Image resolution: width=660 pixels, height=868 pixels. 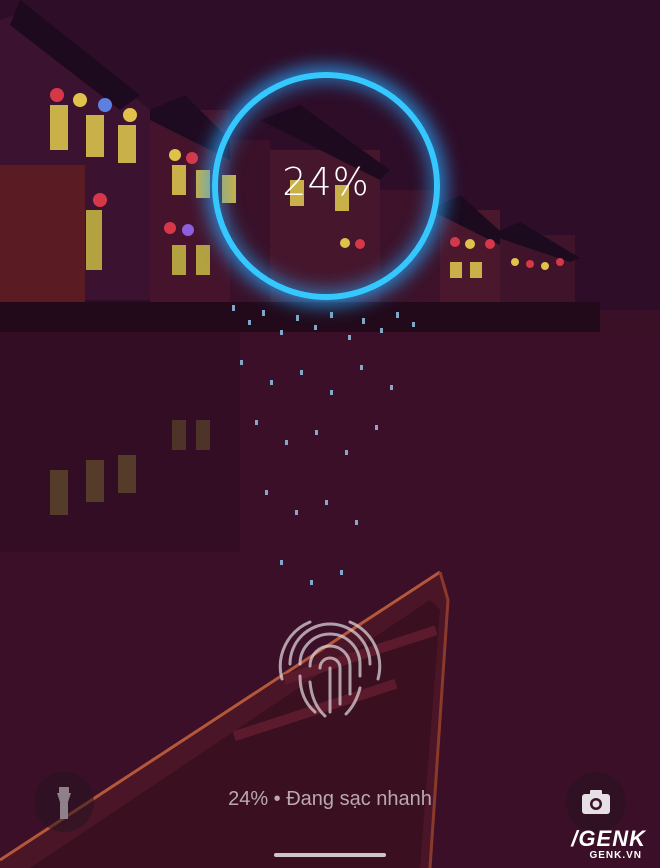 I want to click on home-indicator, so click(x=330, y=855).